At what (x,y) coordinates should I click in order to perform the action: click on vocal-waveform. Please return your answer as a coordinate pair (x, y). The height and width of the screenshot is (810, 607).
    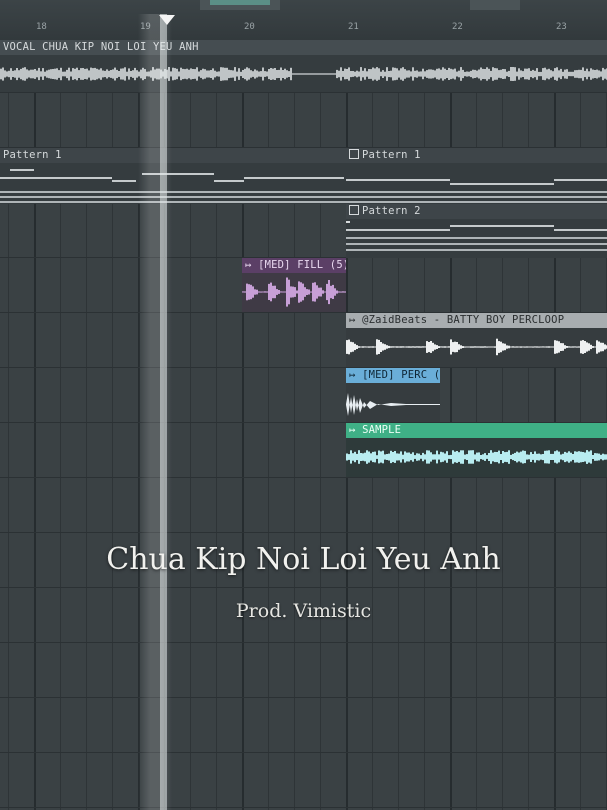
    Looking at the image, I should click on (303, 74).